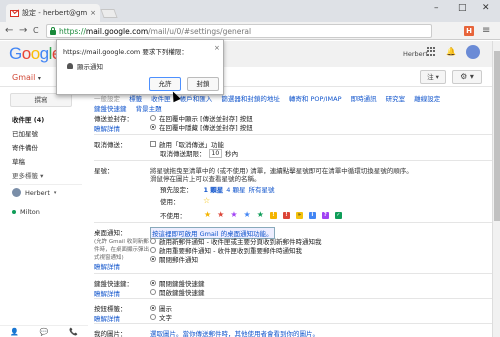  Describe the element at coordinates (36, 31) in the screenshot. I see `reload-icon: C` at that location.